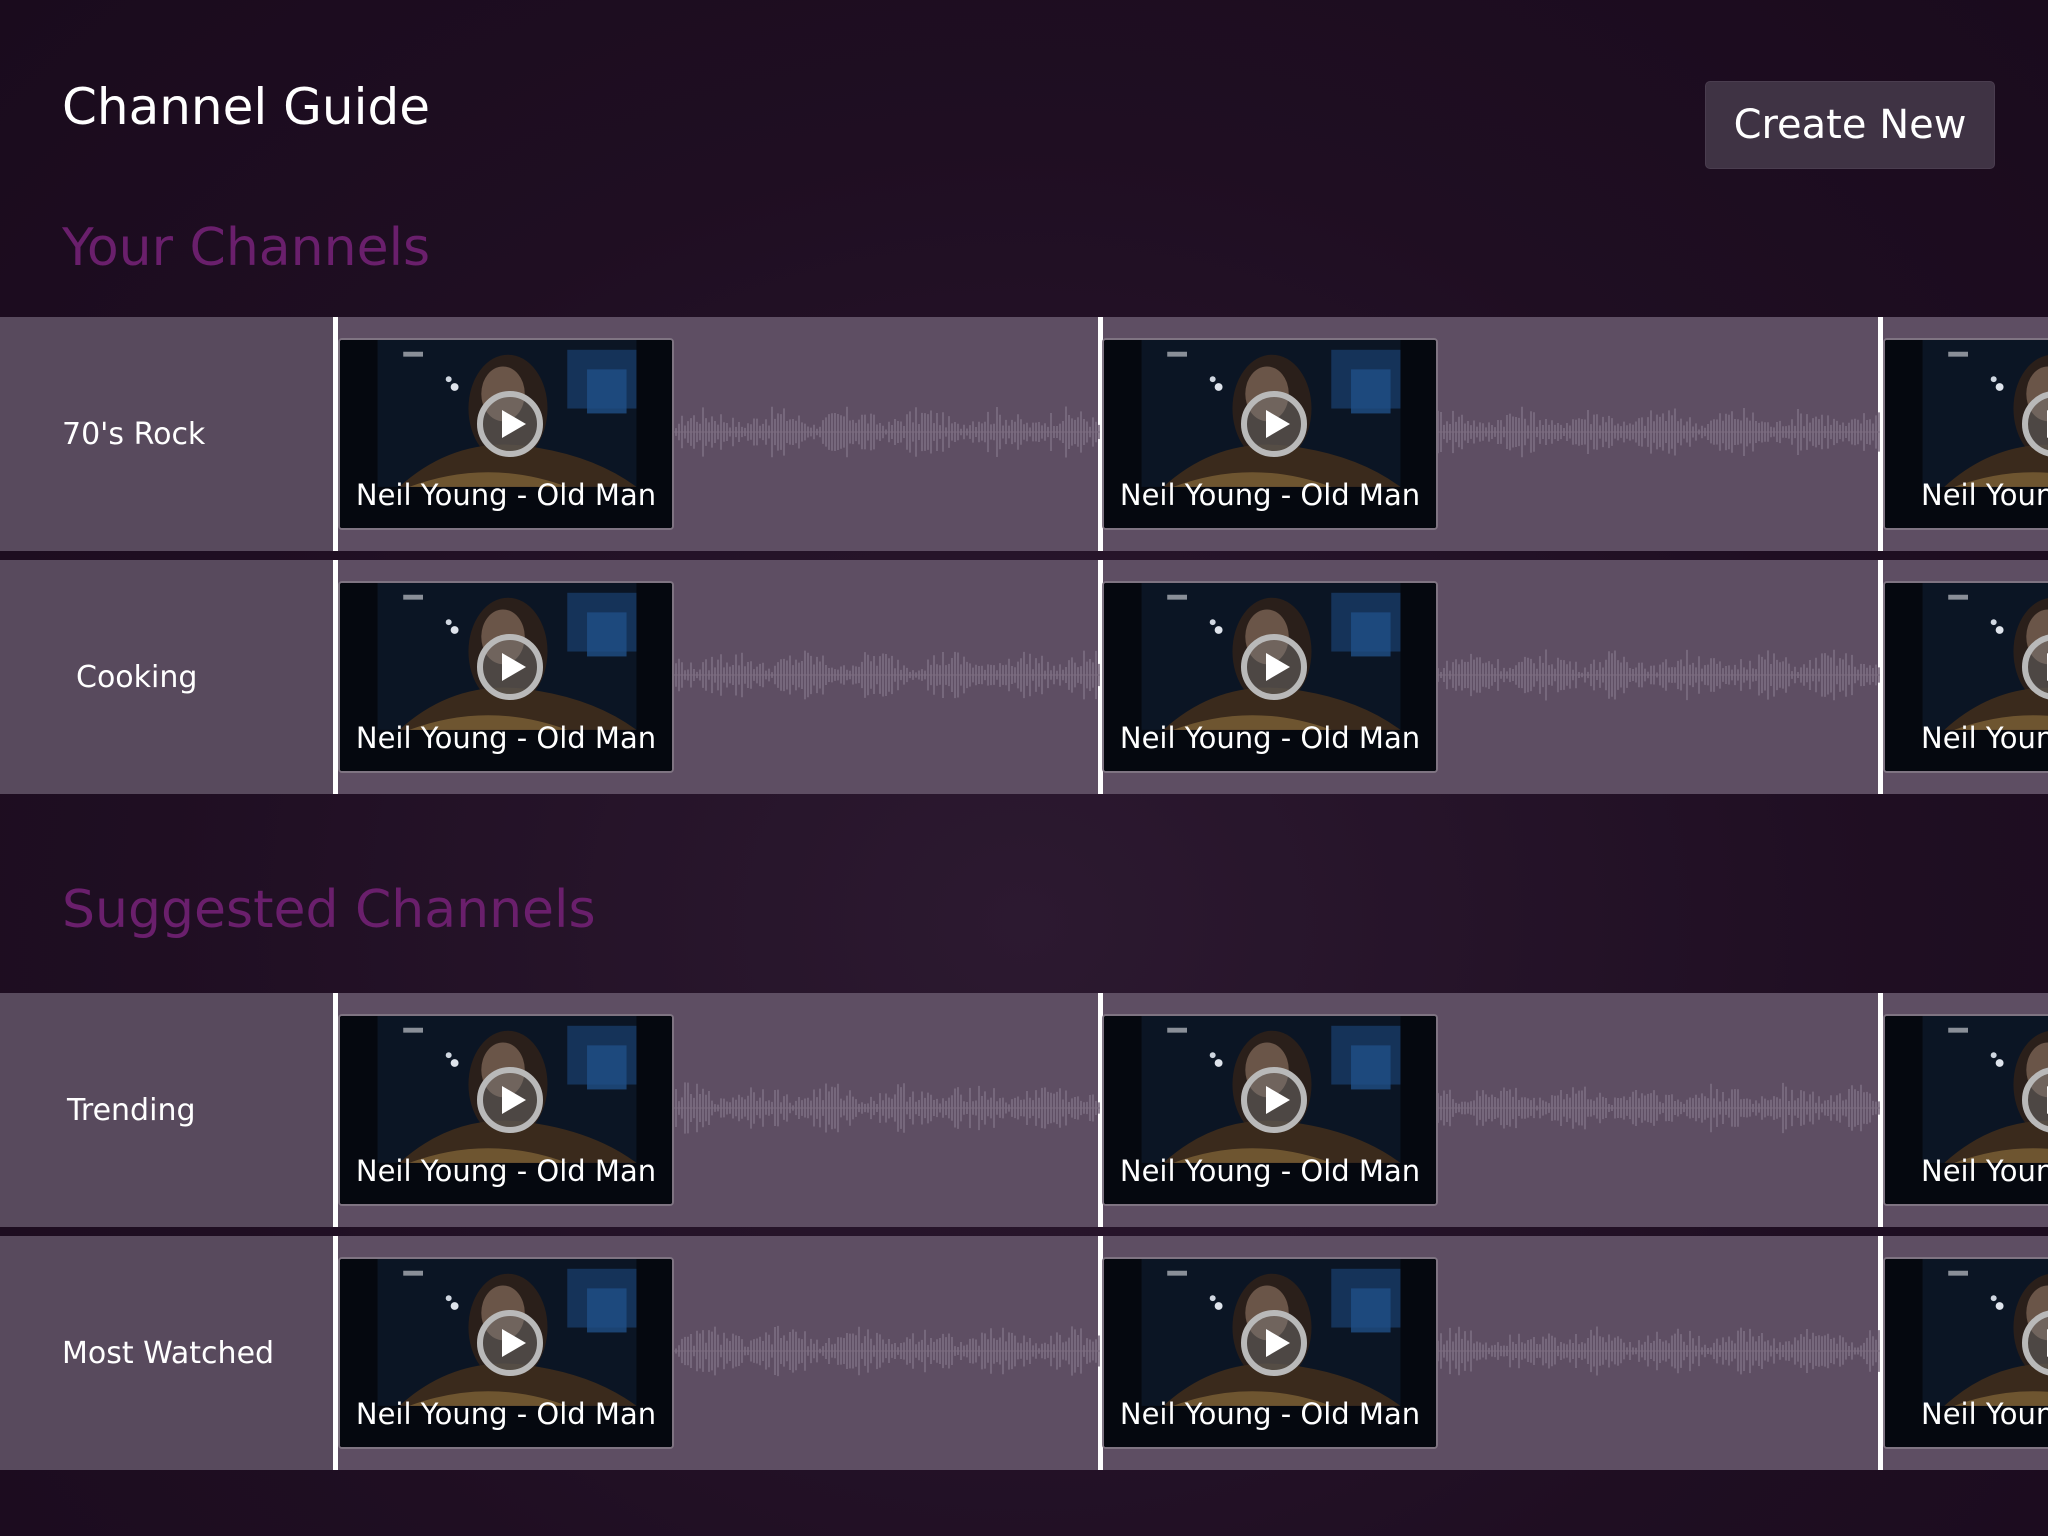 The height and width of the screenshot is (1536, 2048). Describe the element at coordinates (167, 677) in the screenshot. I see `channel-label: Cooking` at that location.